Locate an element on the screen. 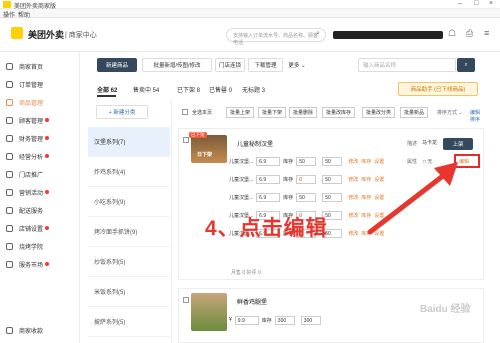 The width and height of the screenshot is (500, 343). category-item: 小吃系列(9) is located at coordinates (129, 202).